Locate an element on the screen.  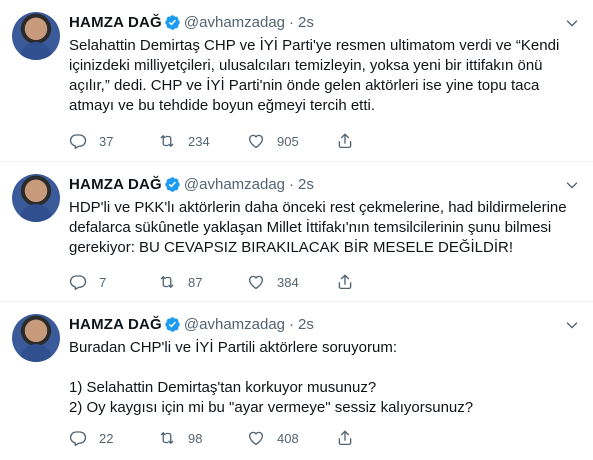
retweet-button: 234 is located at coordinates (202, 141).